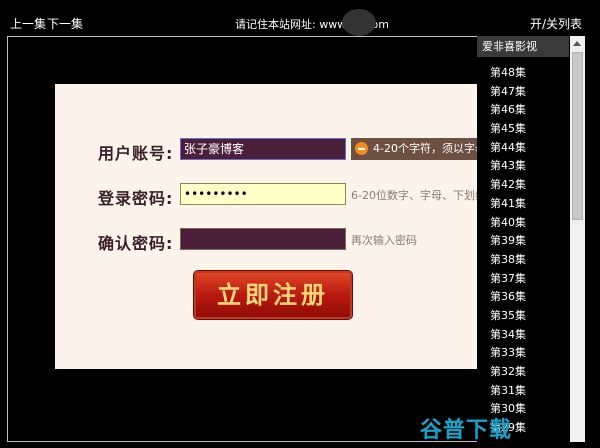 Image resolution: width=600 pixels, height=448 pixels. What do you see at coordinates (556, 23) in the screenshot?
I see `toggle-list-button: 开/关列表` at bounding box center [556, 23].